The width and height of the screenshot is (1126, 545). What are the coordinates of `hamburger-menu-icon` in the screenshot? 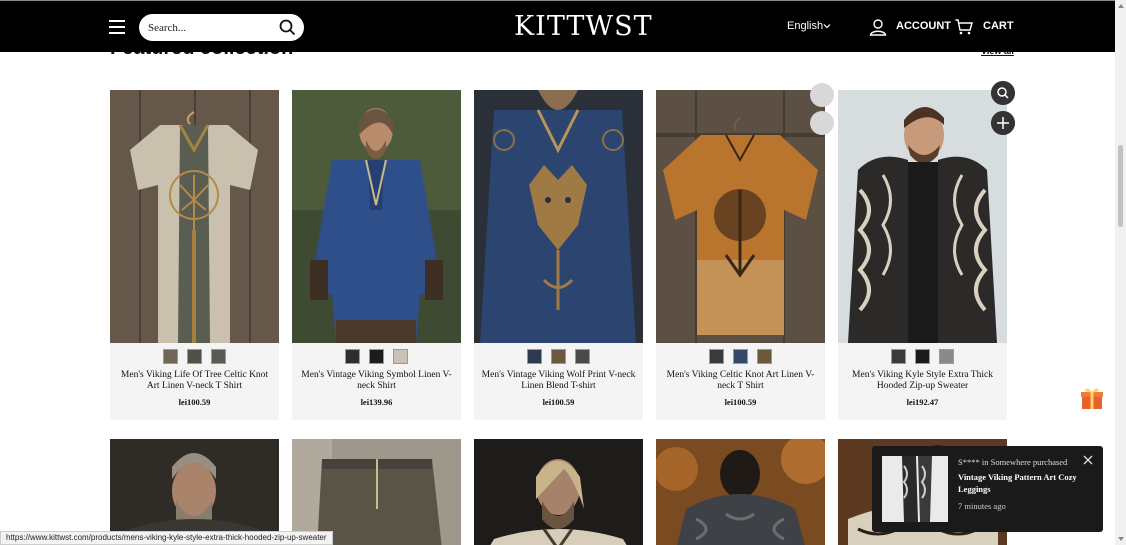 It's located at (117, 27).